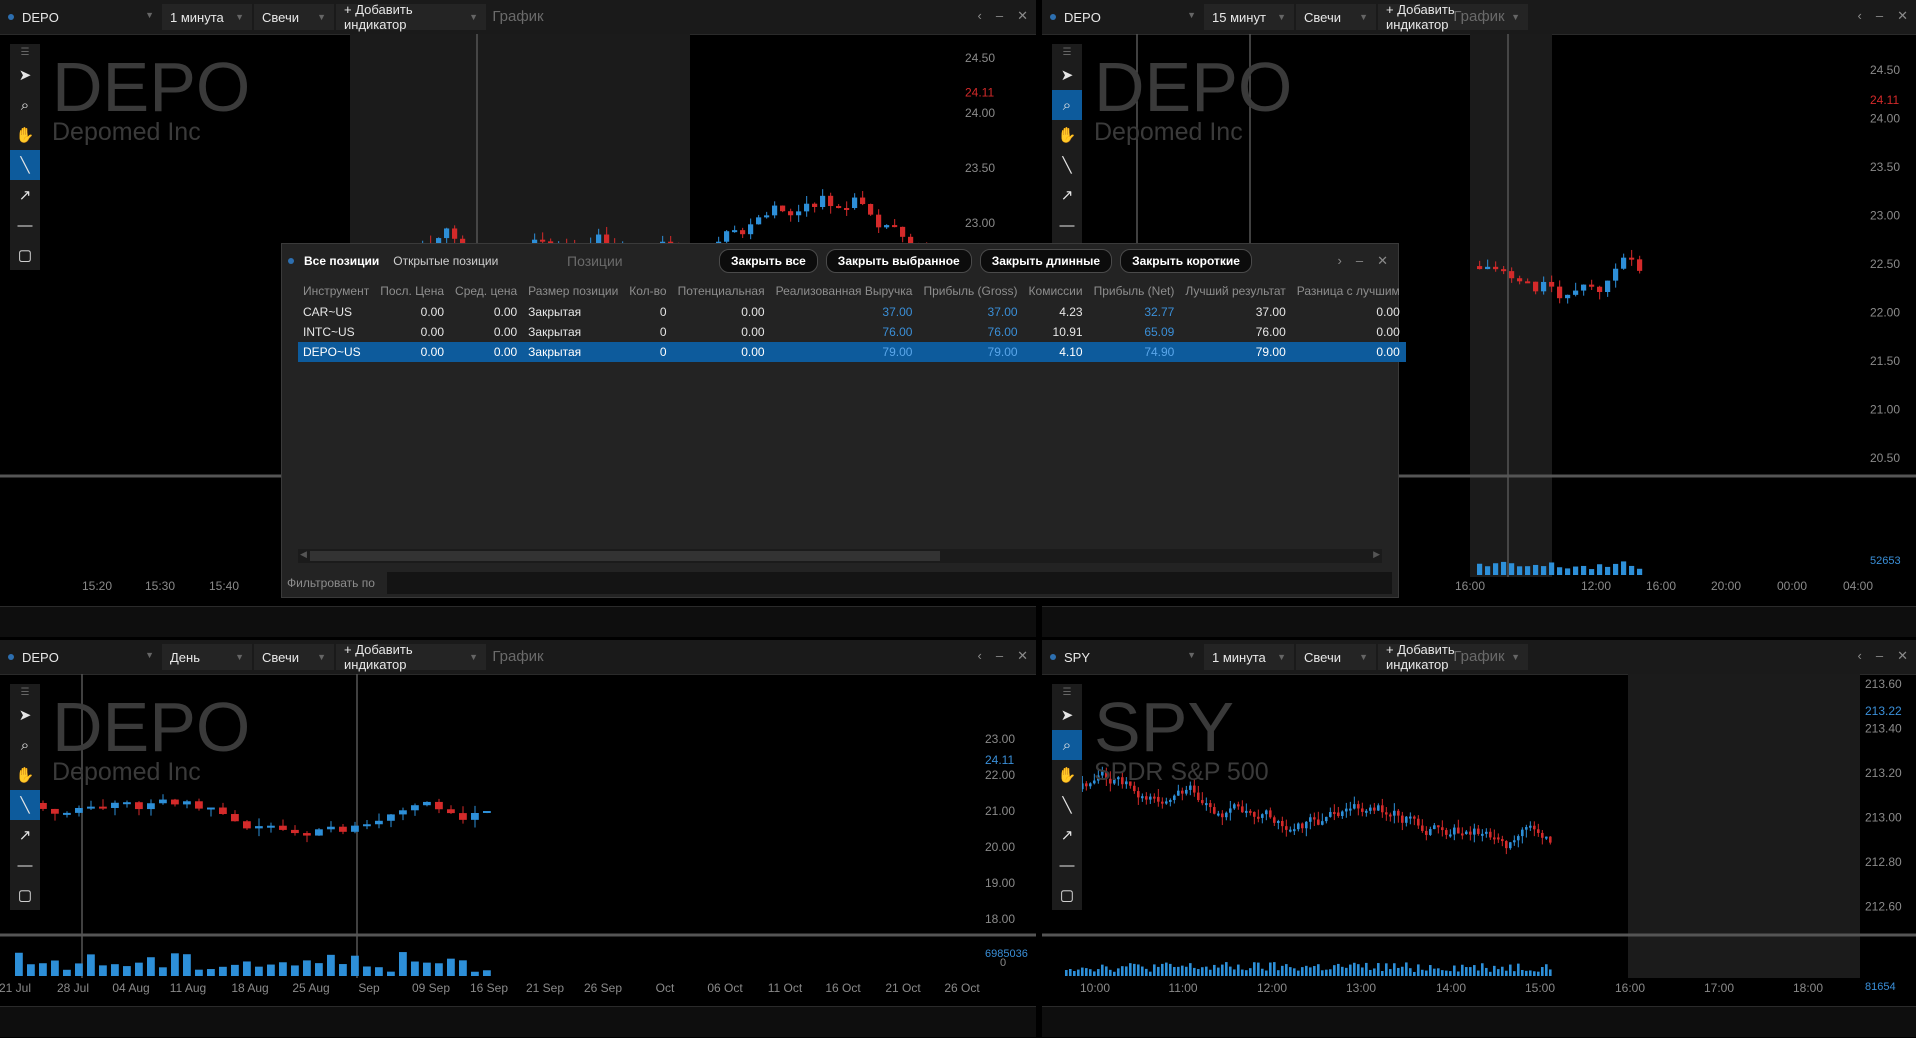 The image size is (1916, 1038). I want to click on timeframe-selector: 15 минут ▼, so click(1249, 17).